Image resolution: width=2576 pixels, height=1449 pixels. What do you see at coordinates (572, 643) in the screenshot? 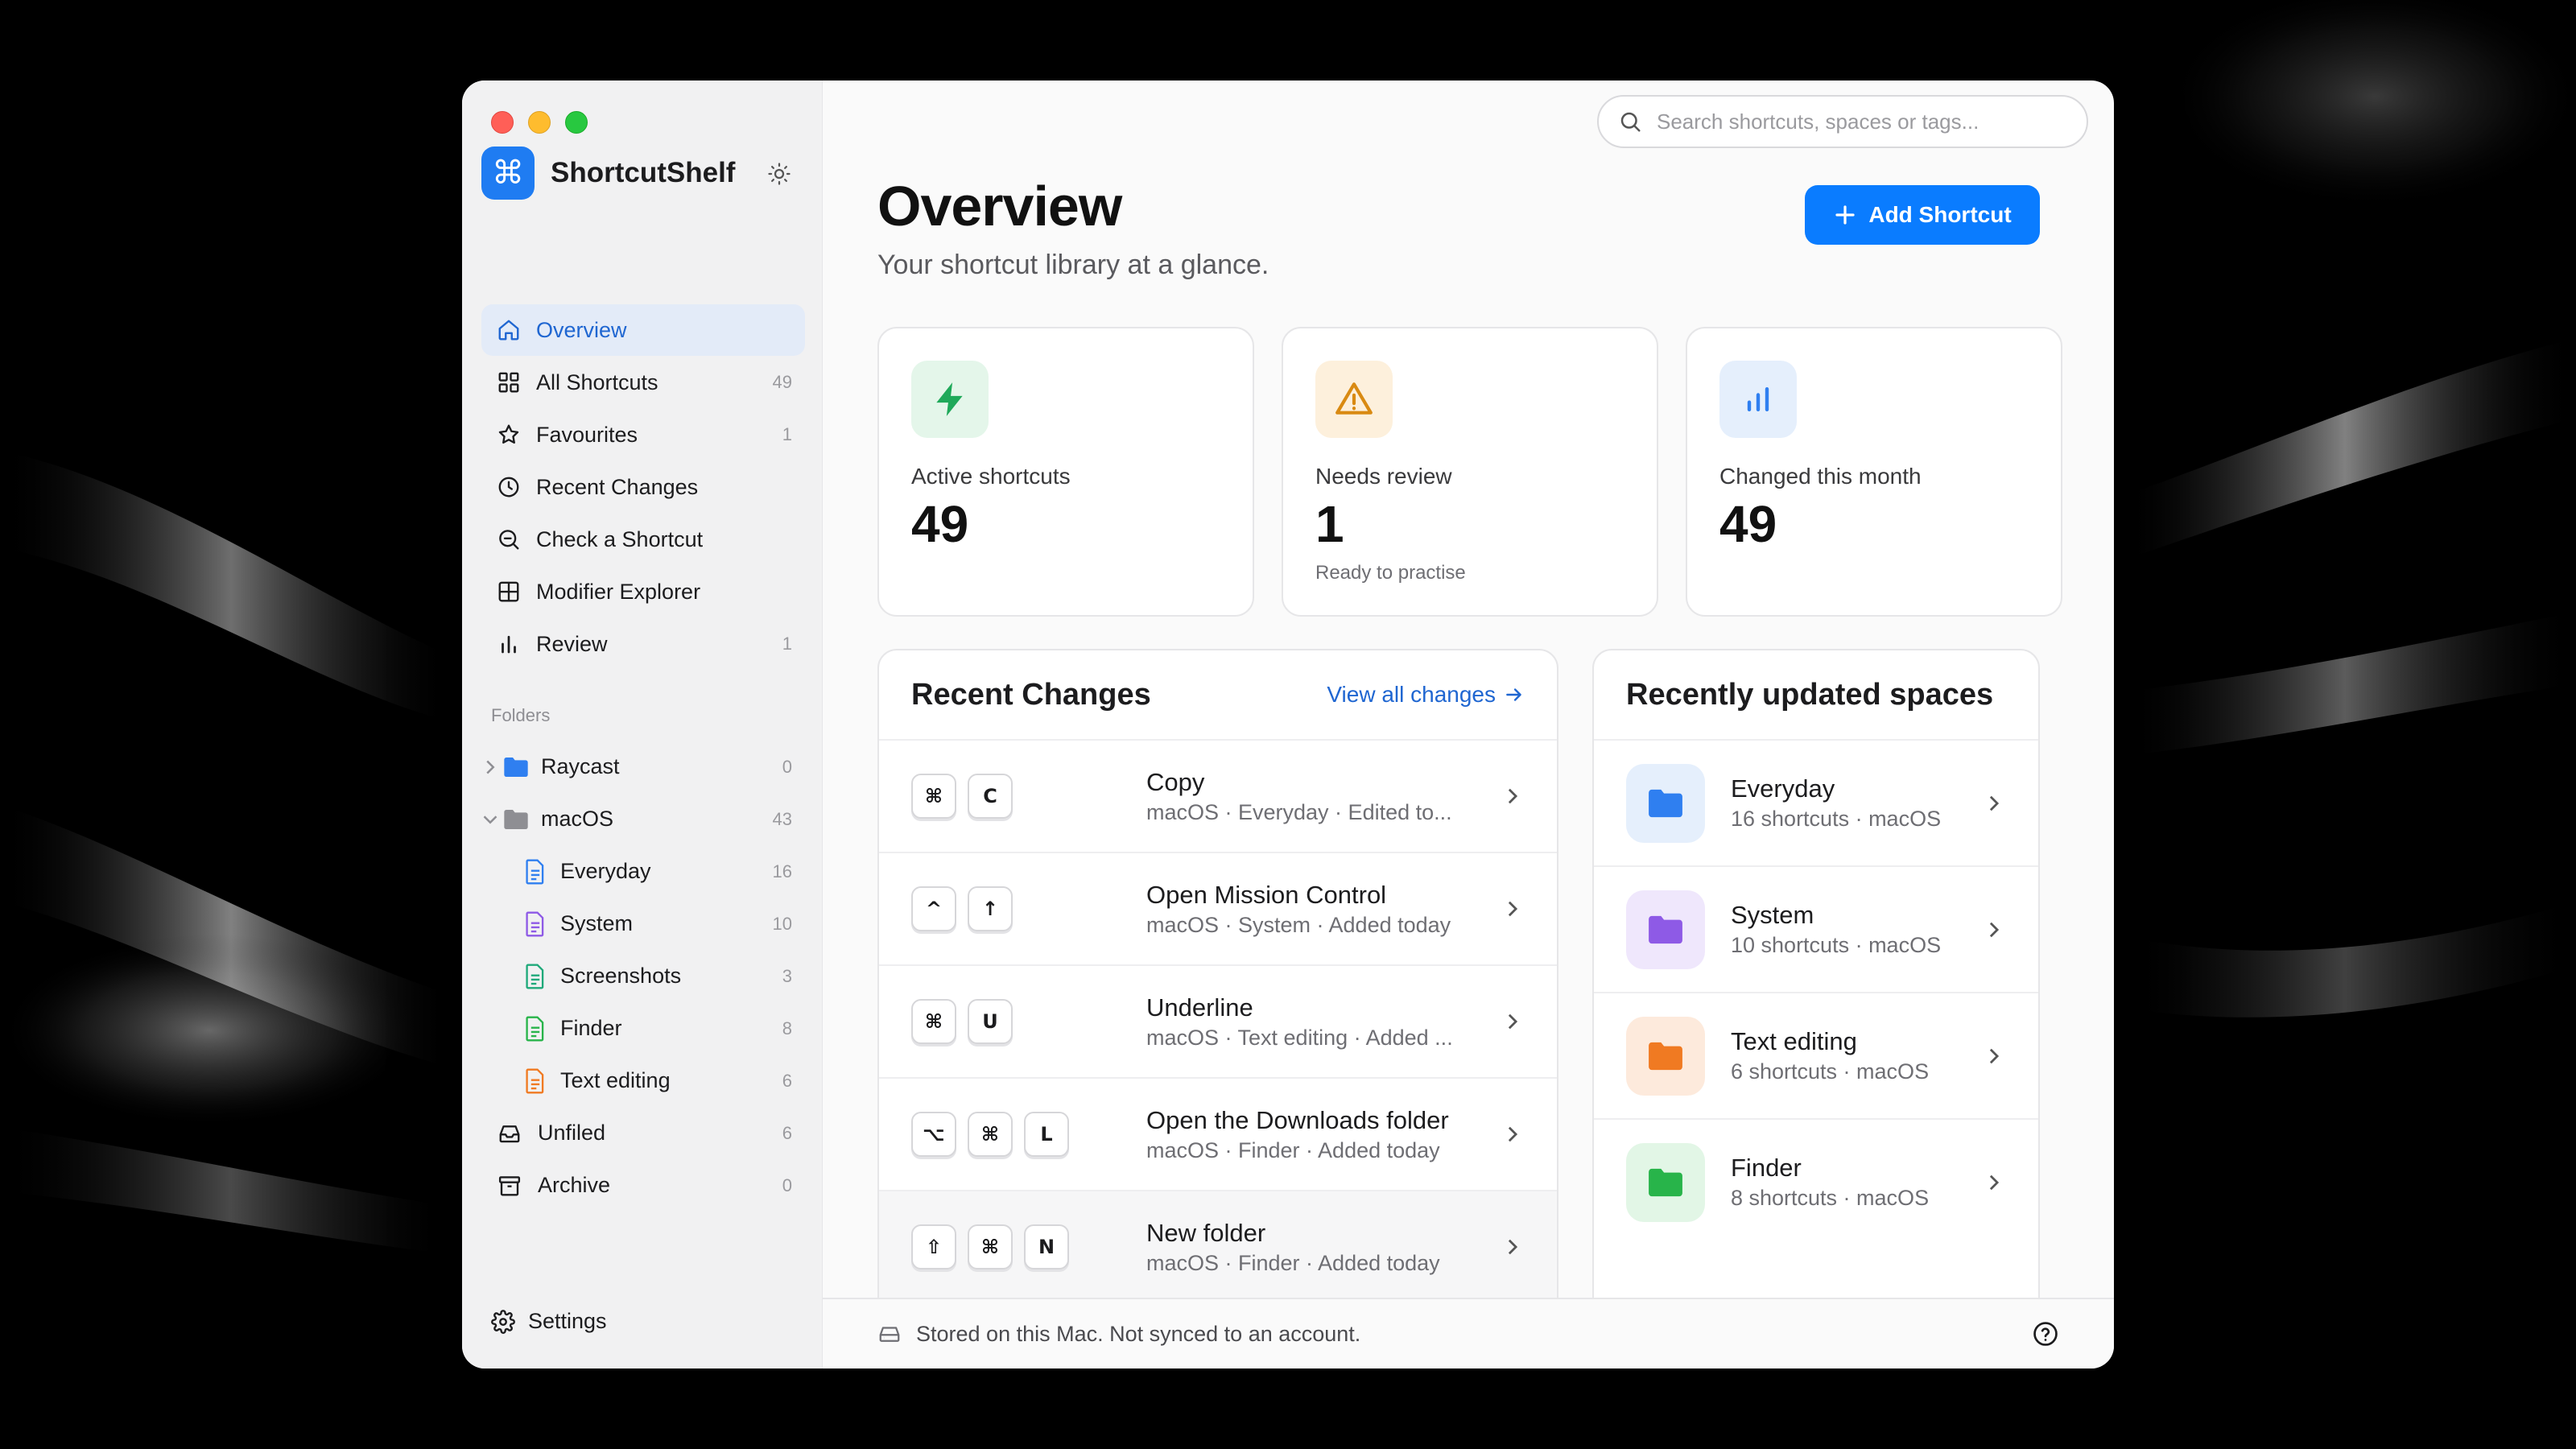
I see `sidebar-item-label: Review` at bounding box center [572, 643].